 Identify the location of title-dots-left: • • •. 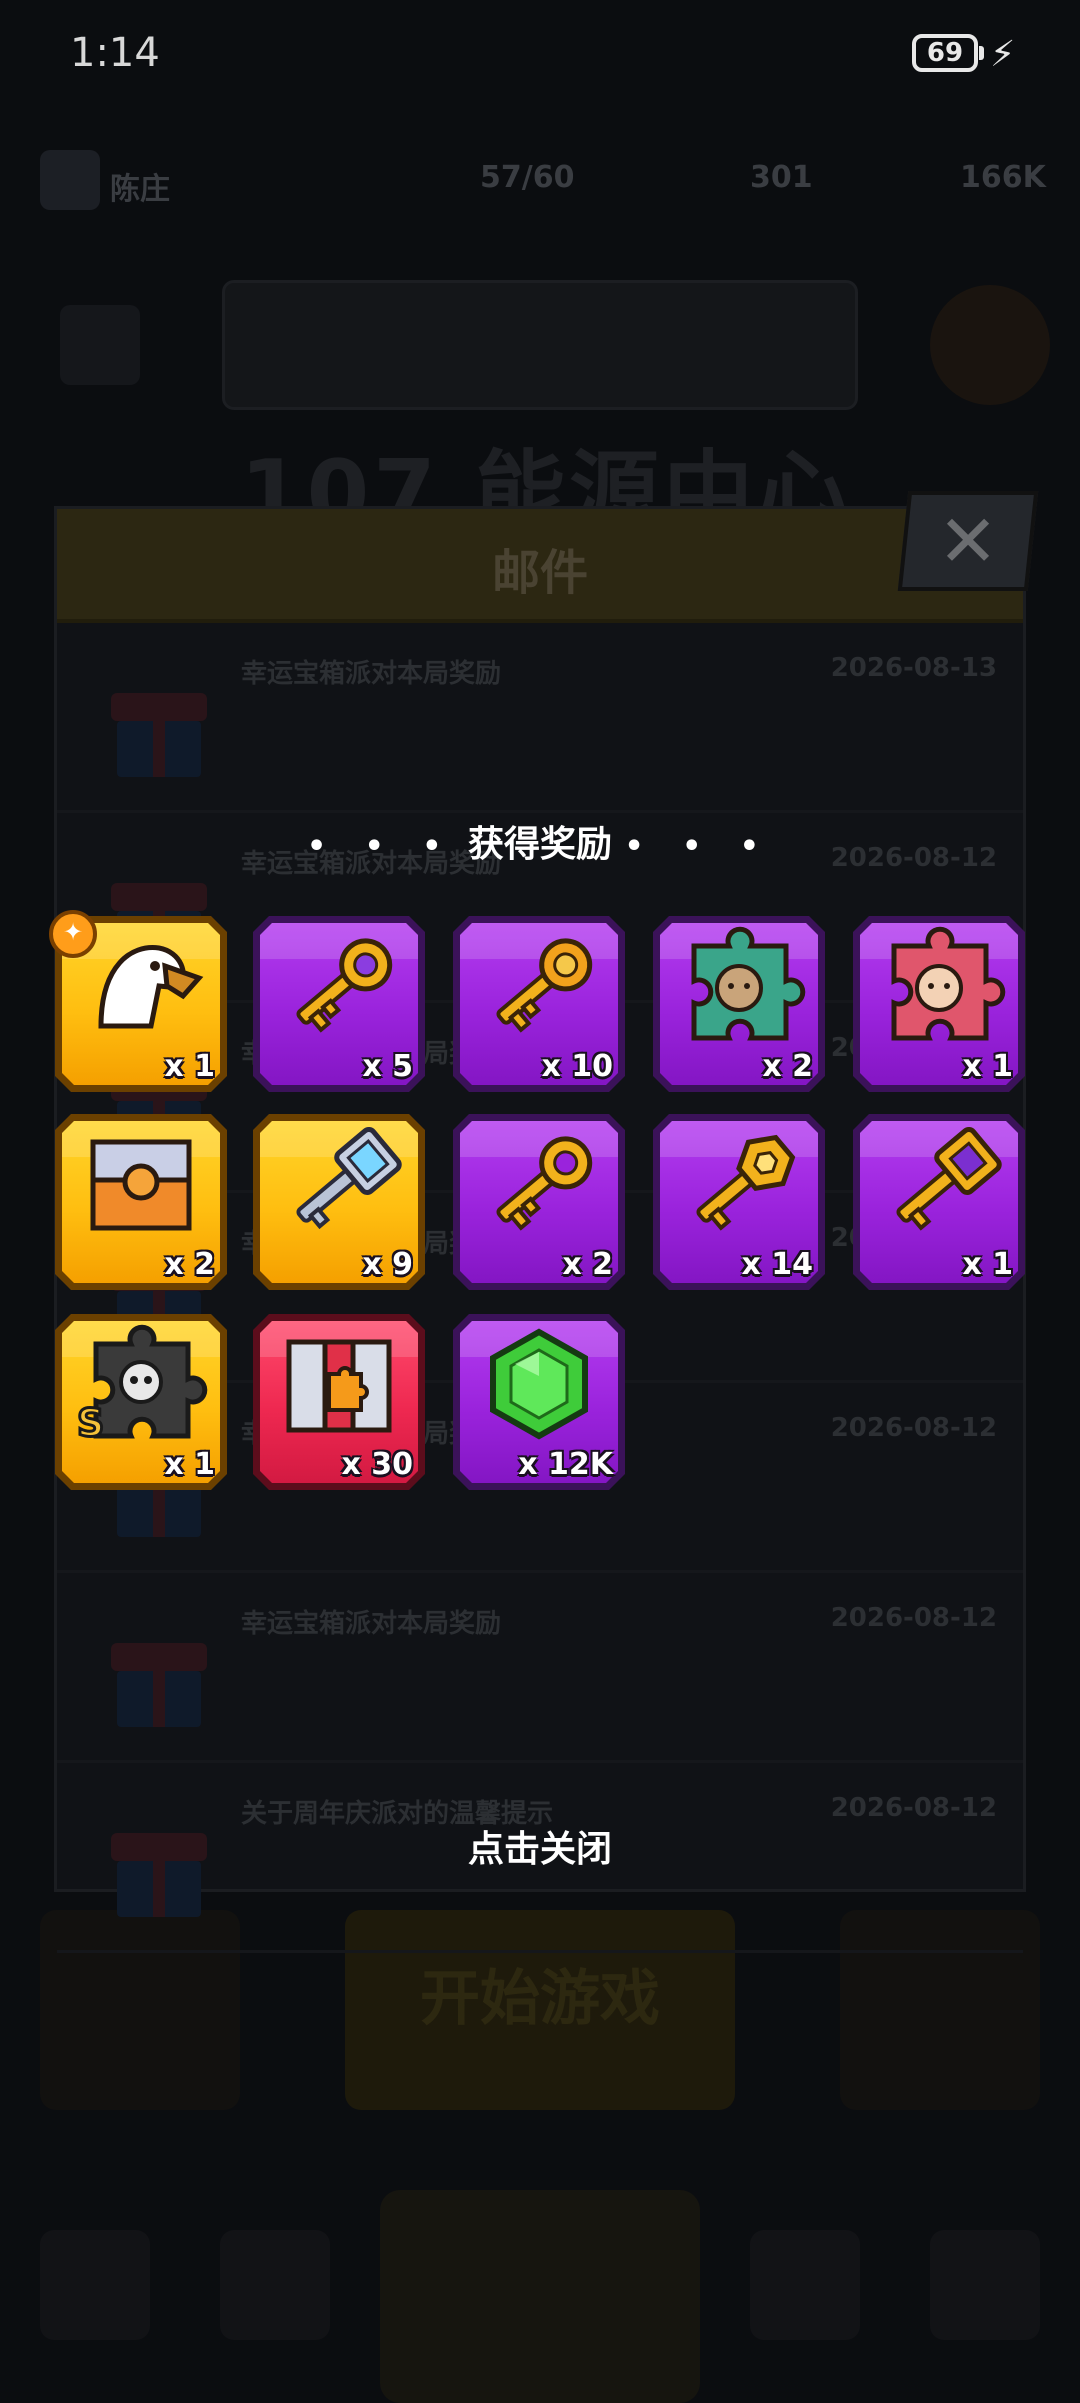
(381, 846).